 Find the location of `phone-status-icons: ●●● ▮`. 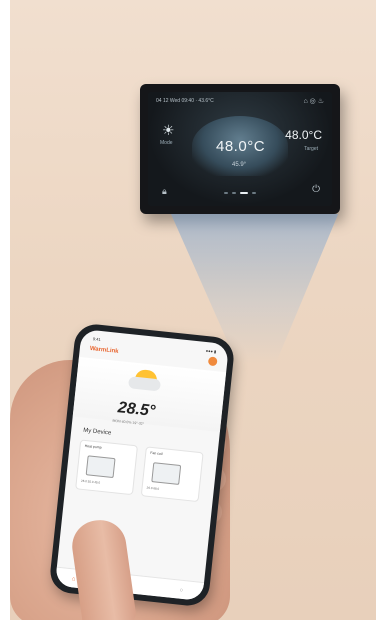

phone-status-icons: ●●● ▮ is located at coordinates (211, 351).